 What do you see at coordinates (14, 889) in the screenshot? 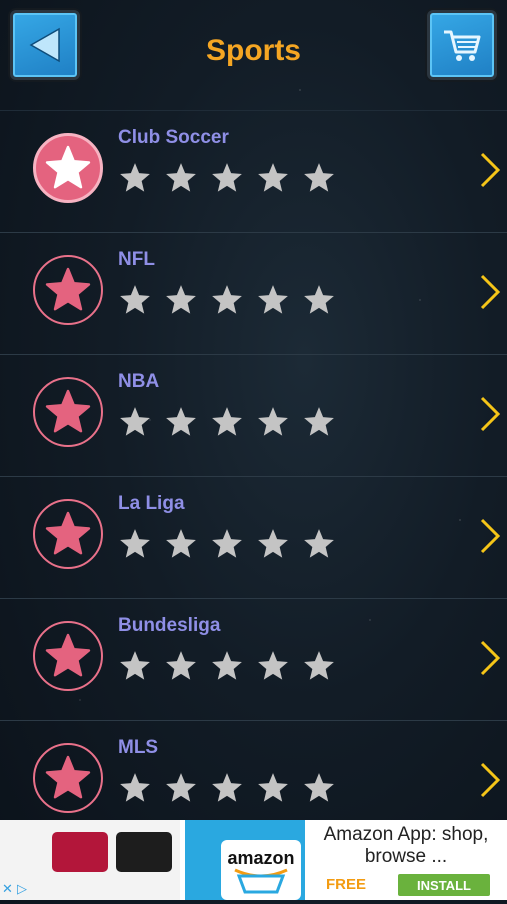
I see `ad-close-icon: ✕ ▷` at bounding box center [14, 889].